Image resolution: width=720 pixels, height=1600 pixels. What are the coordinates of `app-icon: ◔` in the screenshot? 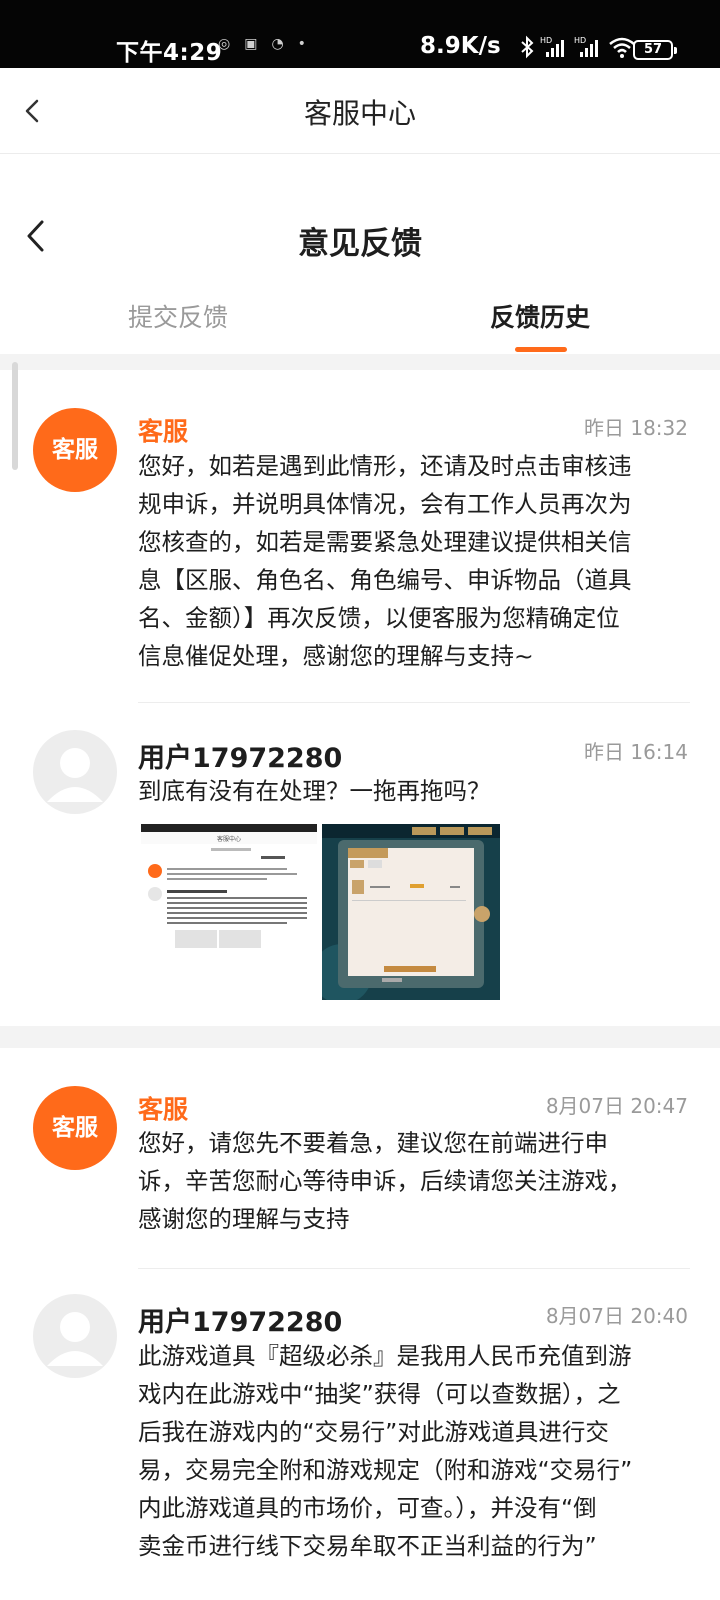 It's located at (284, 44).